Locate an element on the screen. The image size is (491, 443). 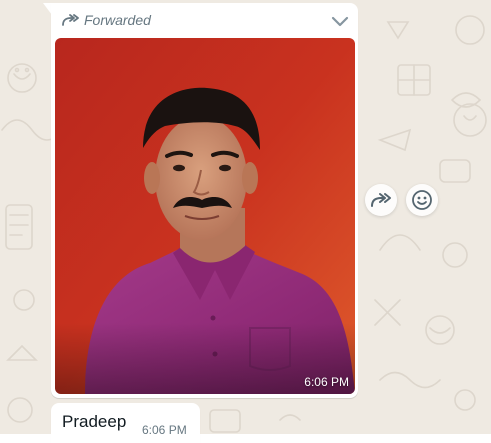
smiley-icon is located at coordinates (422, 200).